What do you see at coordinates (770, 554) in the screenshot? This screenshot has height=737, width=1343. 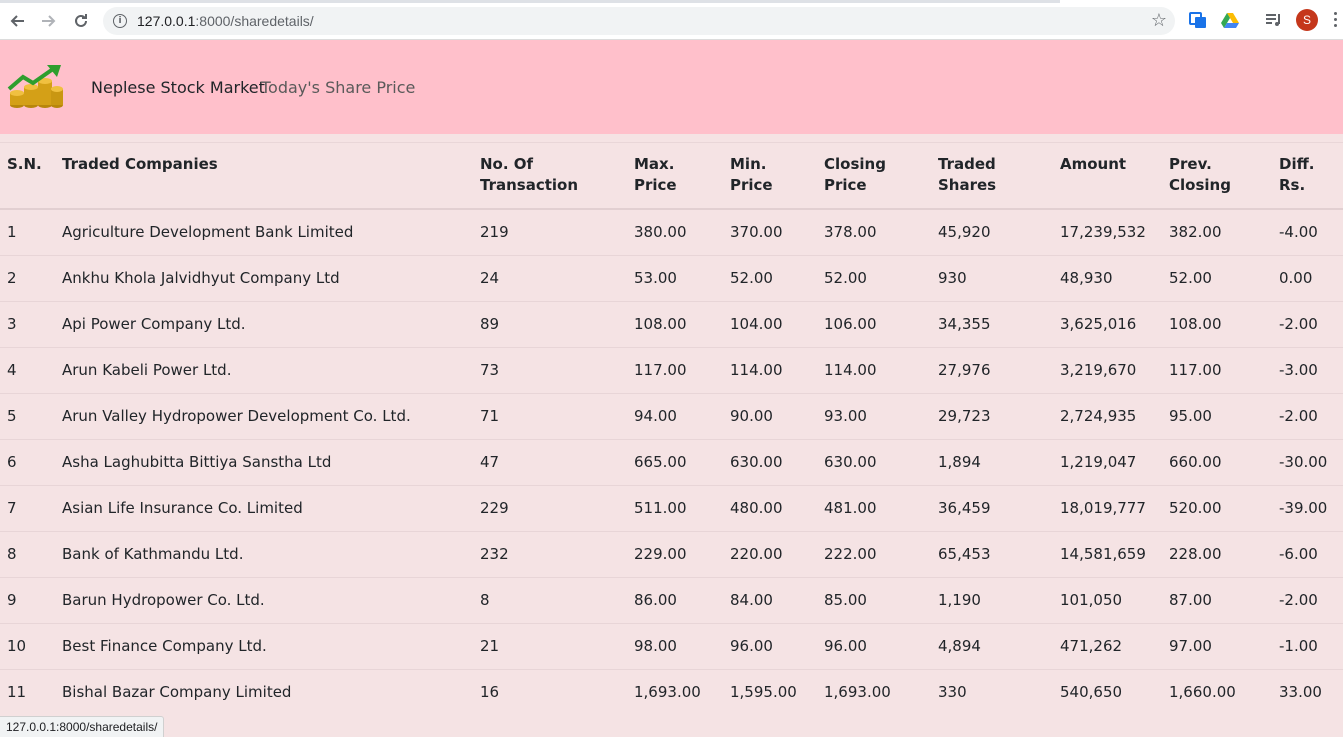 I see `cell-min-price: 220.00` at bounding box center [770, 554].